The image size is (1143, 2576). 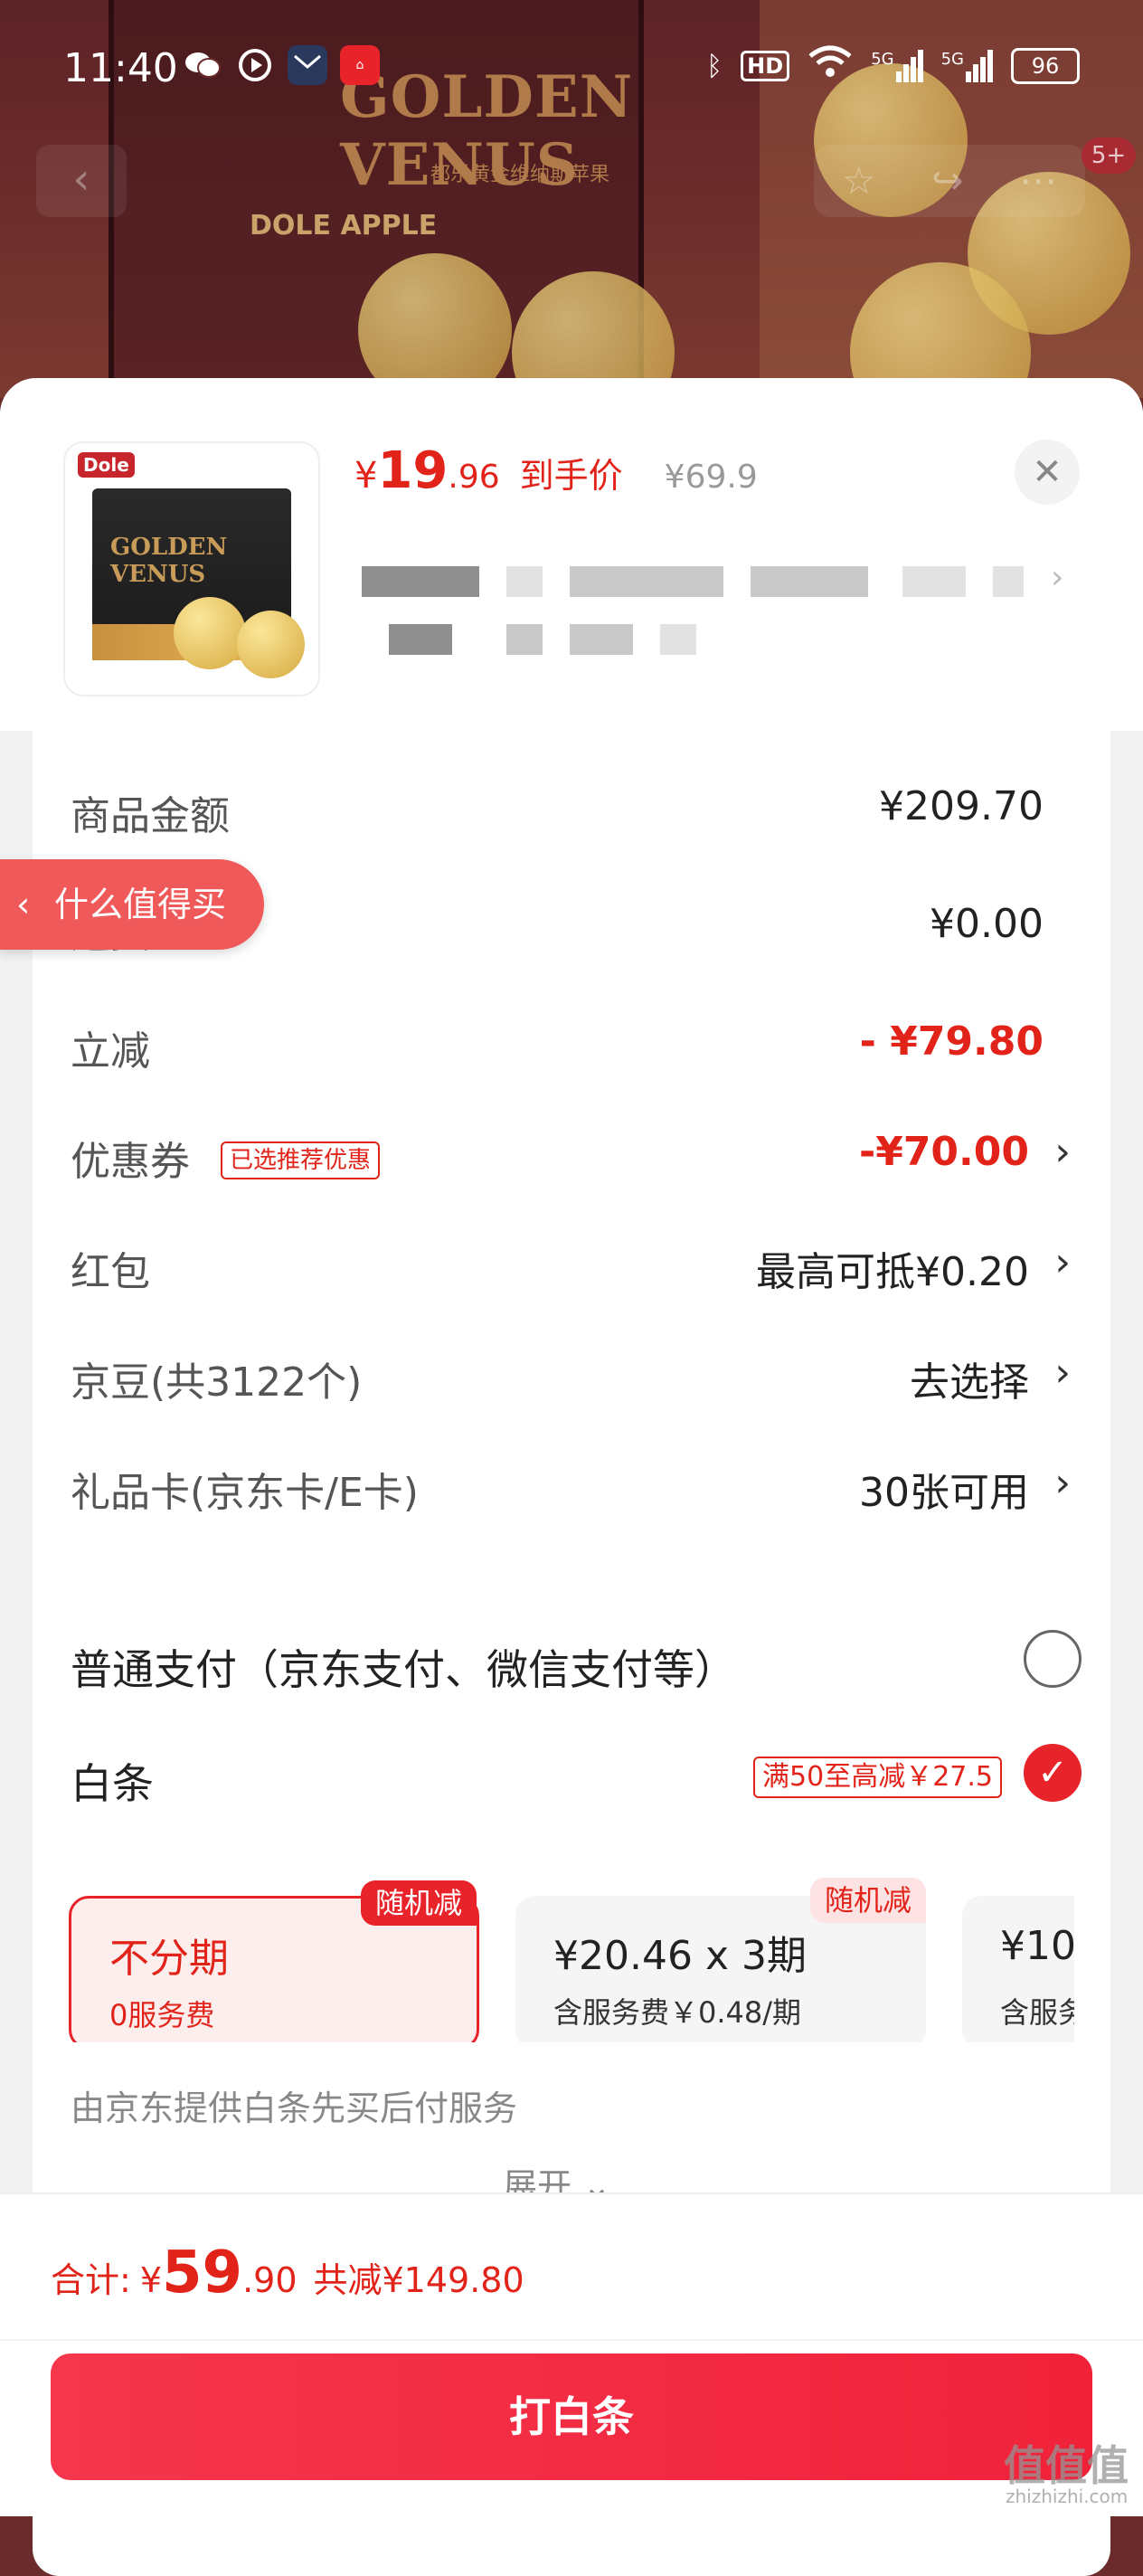 I want to click on status-bar: 11:40 ⌂ ᛒ HD 5G 5G 96, so click(x=571, y=68).